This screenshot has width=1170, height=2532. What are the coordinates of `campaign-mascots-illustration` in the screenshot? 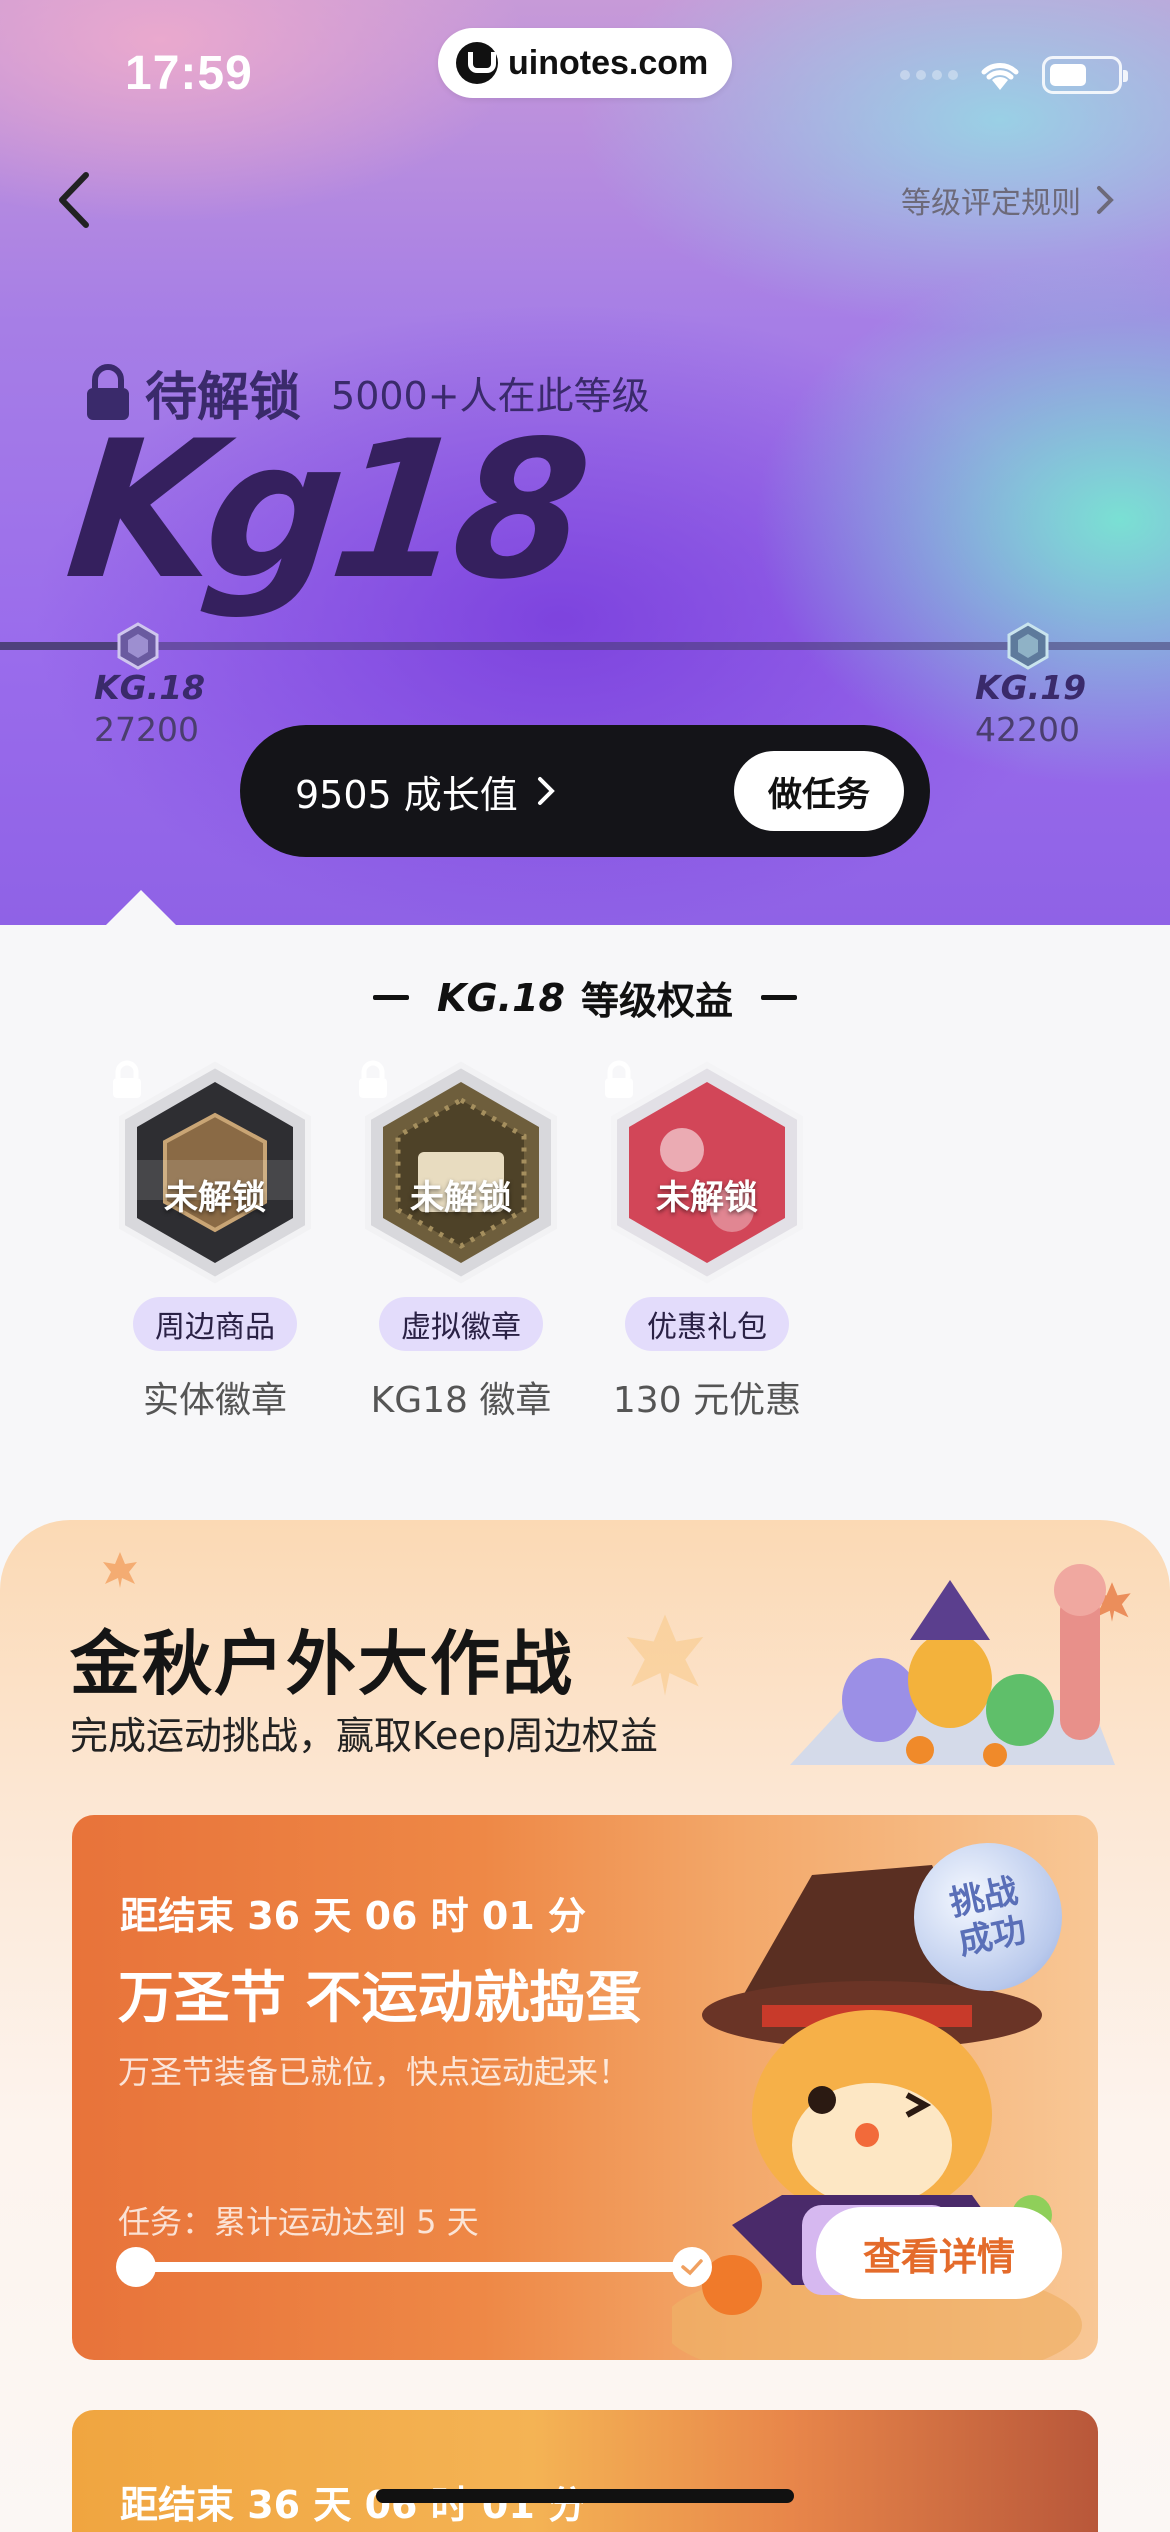 It's located at (952, 1665).